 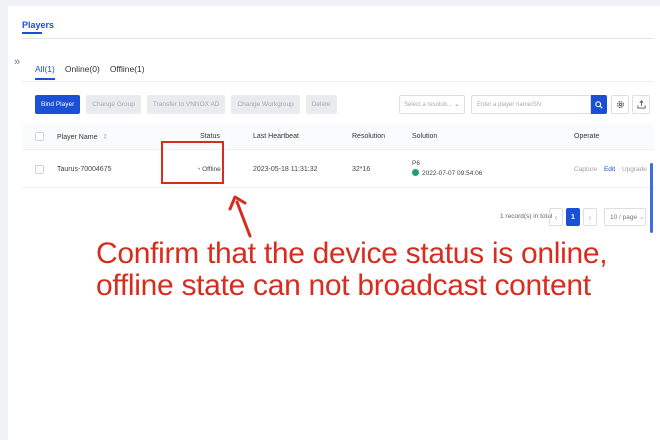 I want to click on solution-time: 2022-07-07 09:54:06, so click(x=452, y=173).